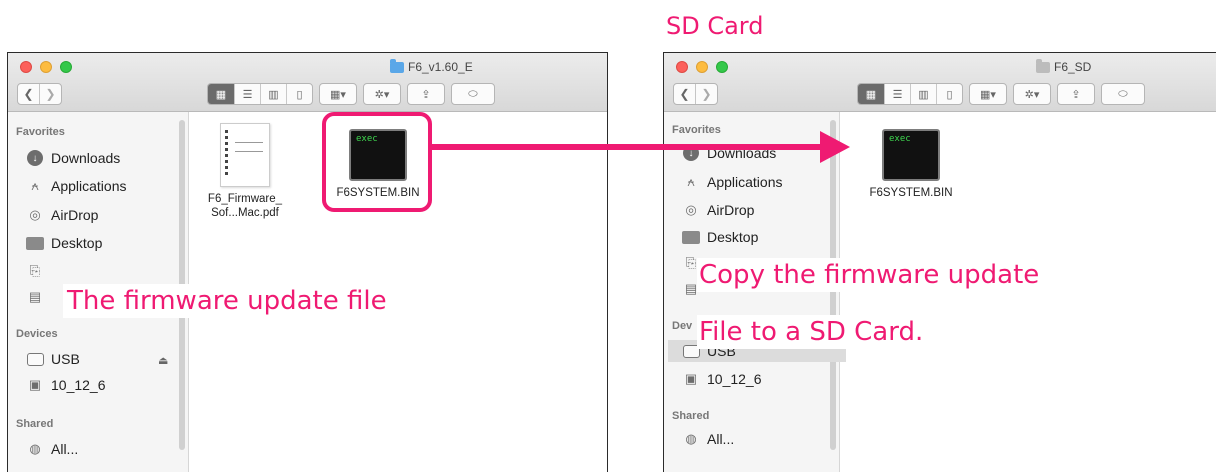 The width and height of the screenshot is (1216, 472). I want to click on sidebar-header-devices: Devices, so click(37, 334).